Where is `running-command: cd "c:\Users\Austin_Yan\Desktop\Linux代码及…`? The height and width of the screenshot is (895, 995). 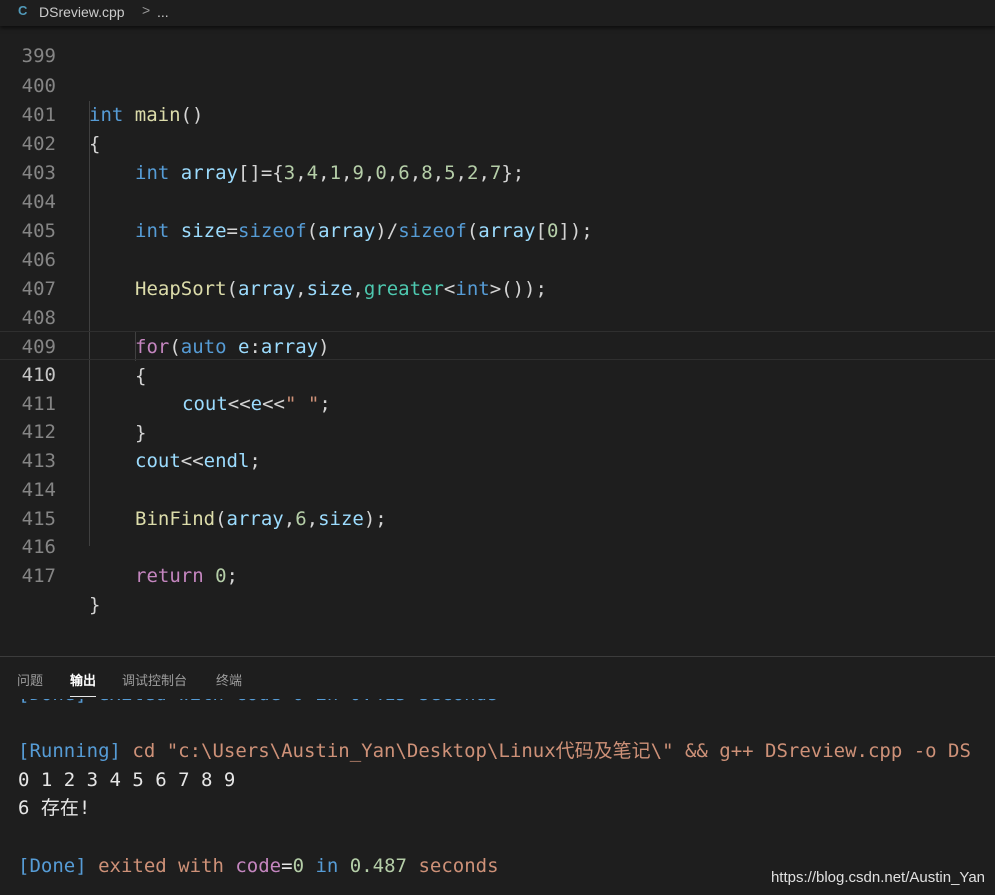 running-command: cd "c:\Users\Austin_Yan\Desktop\Linux代码及… is located at coordinates (545, 751).